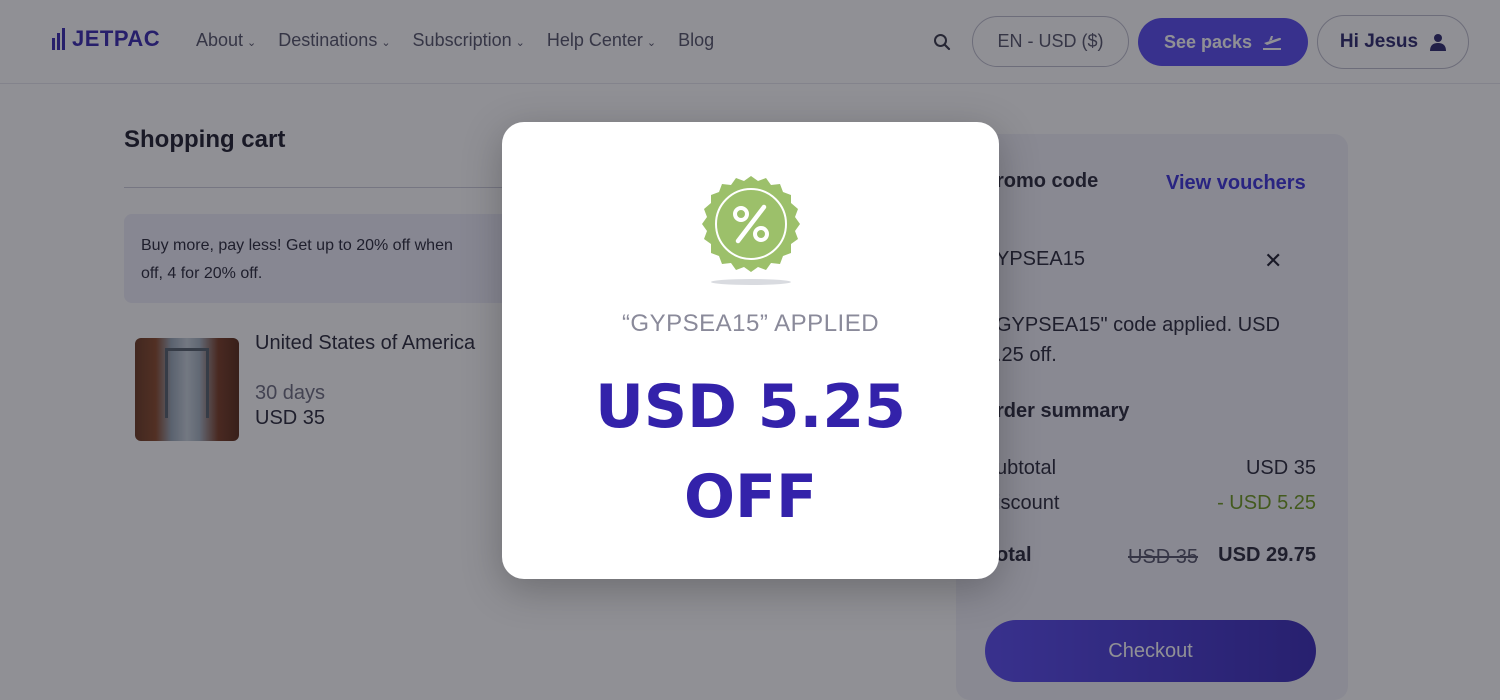 The width and height of the screenshot is (1500, 700). What do you see at coordinates (750, 407) in the screenshot?
I see `discount-amount: USD 5.25` at bounding box center [750, 407].